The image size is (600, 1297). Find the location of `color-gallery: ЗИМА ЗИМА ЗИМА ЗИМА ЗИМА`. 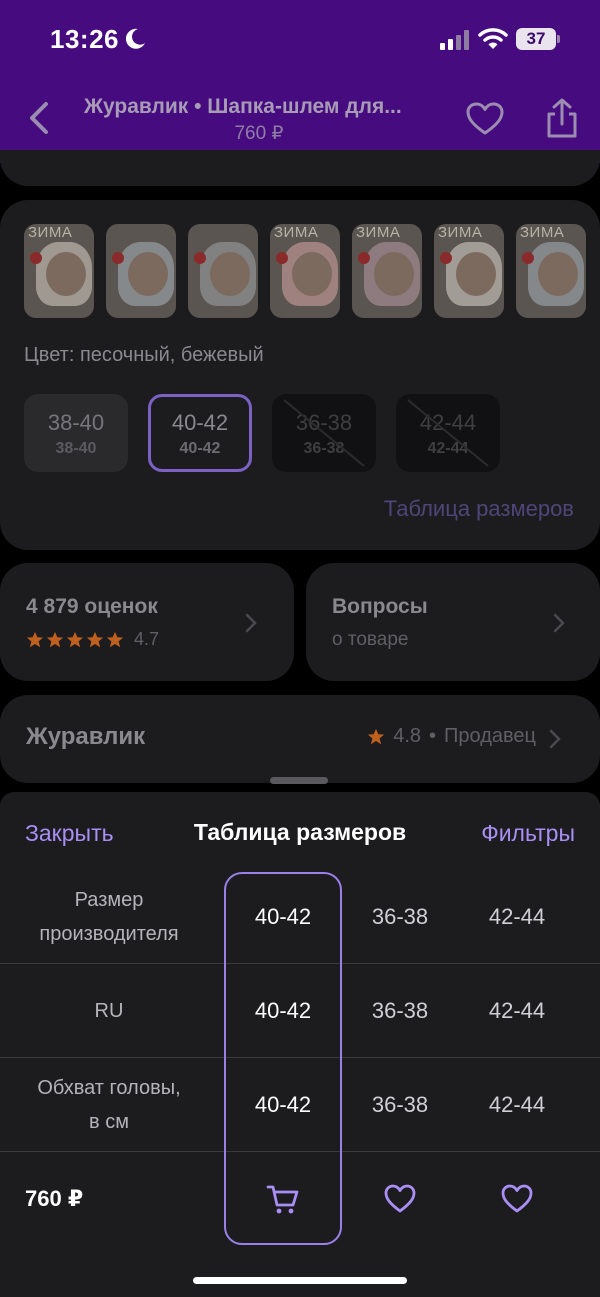

color-gallery: ЗИМА ЗИМА ЗИМА ЗИМА ЗИМА is located at coordinates (312, 271).